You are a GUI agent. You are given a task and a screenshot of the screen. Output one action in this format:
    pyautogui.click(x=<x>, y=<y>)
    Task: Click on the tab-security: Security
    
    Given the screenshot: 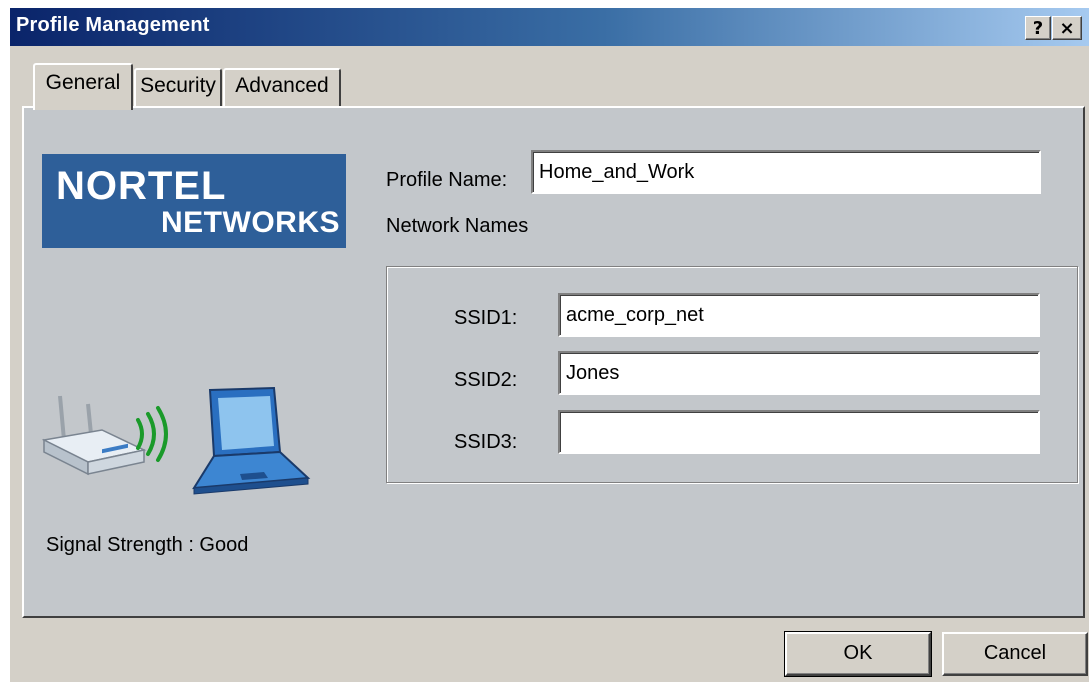 What is the action you would take?
    pyautogui.click(x=178, y=87)
    